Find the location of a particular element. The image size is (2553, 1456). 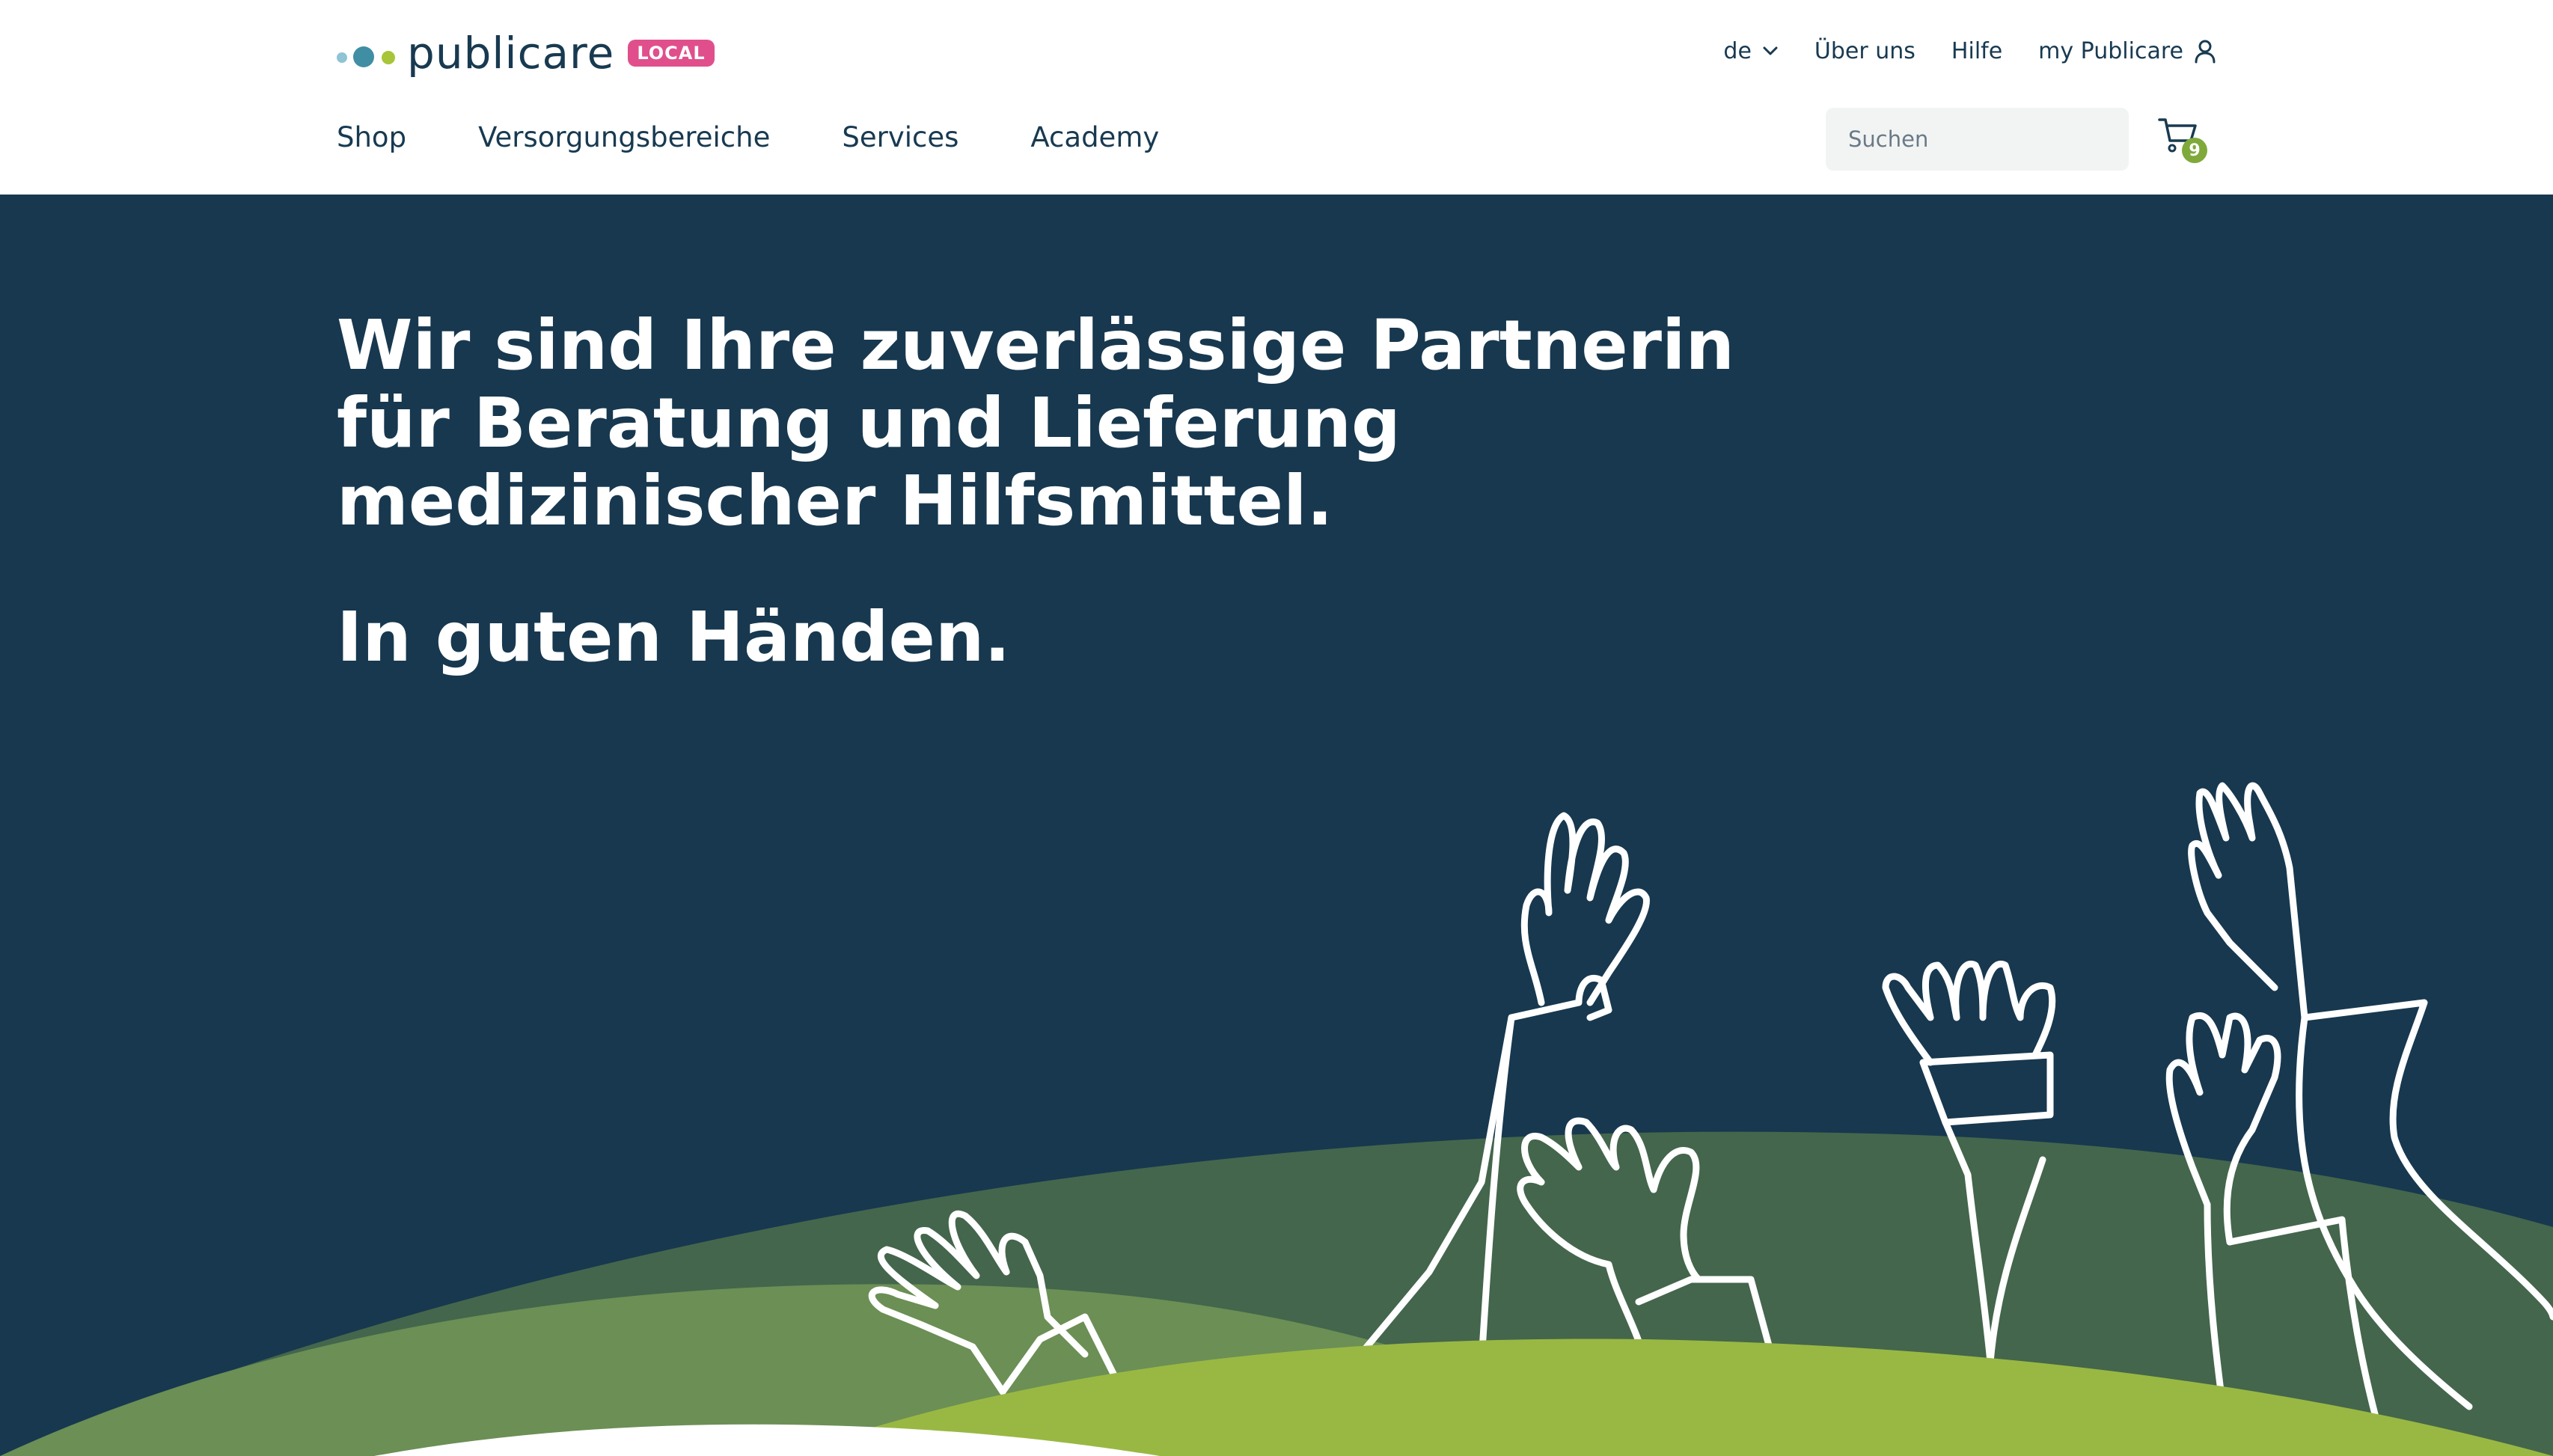

nav-item-services: Services is located at coordinates (900, 137).